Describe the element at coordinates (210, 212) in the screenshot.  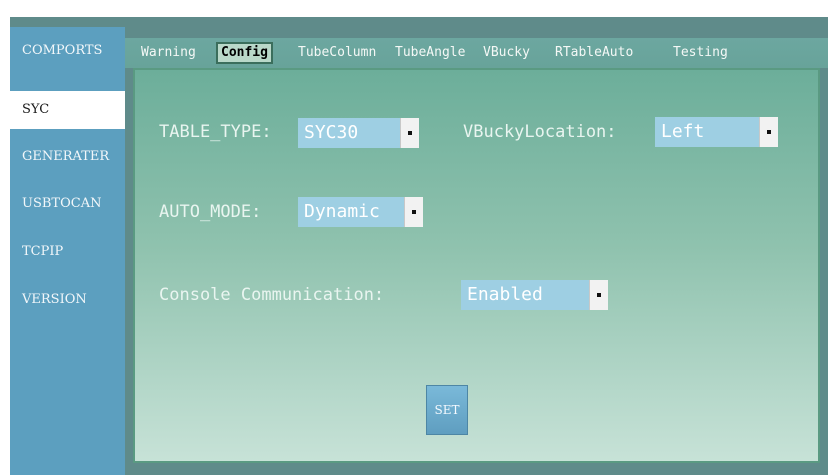
I see `auto-mode-label: AUTO_MODE:` at that location.